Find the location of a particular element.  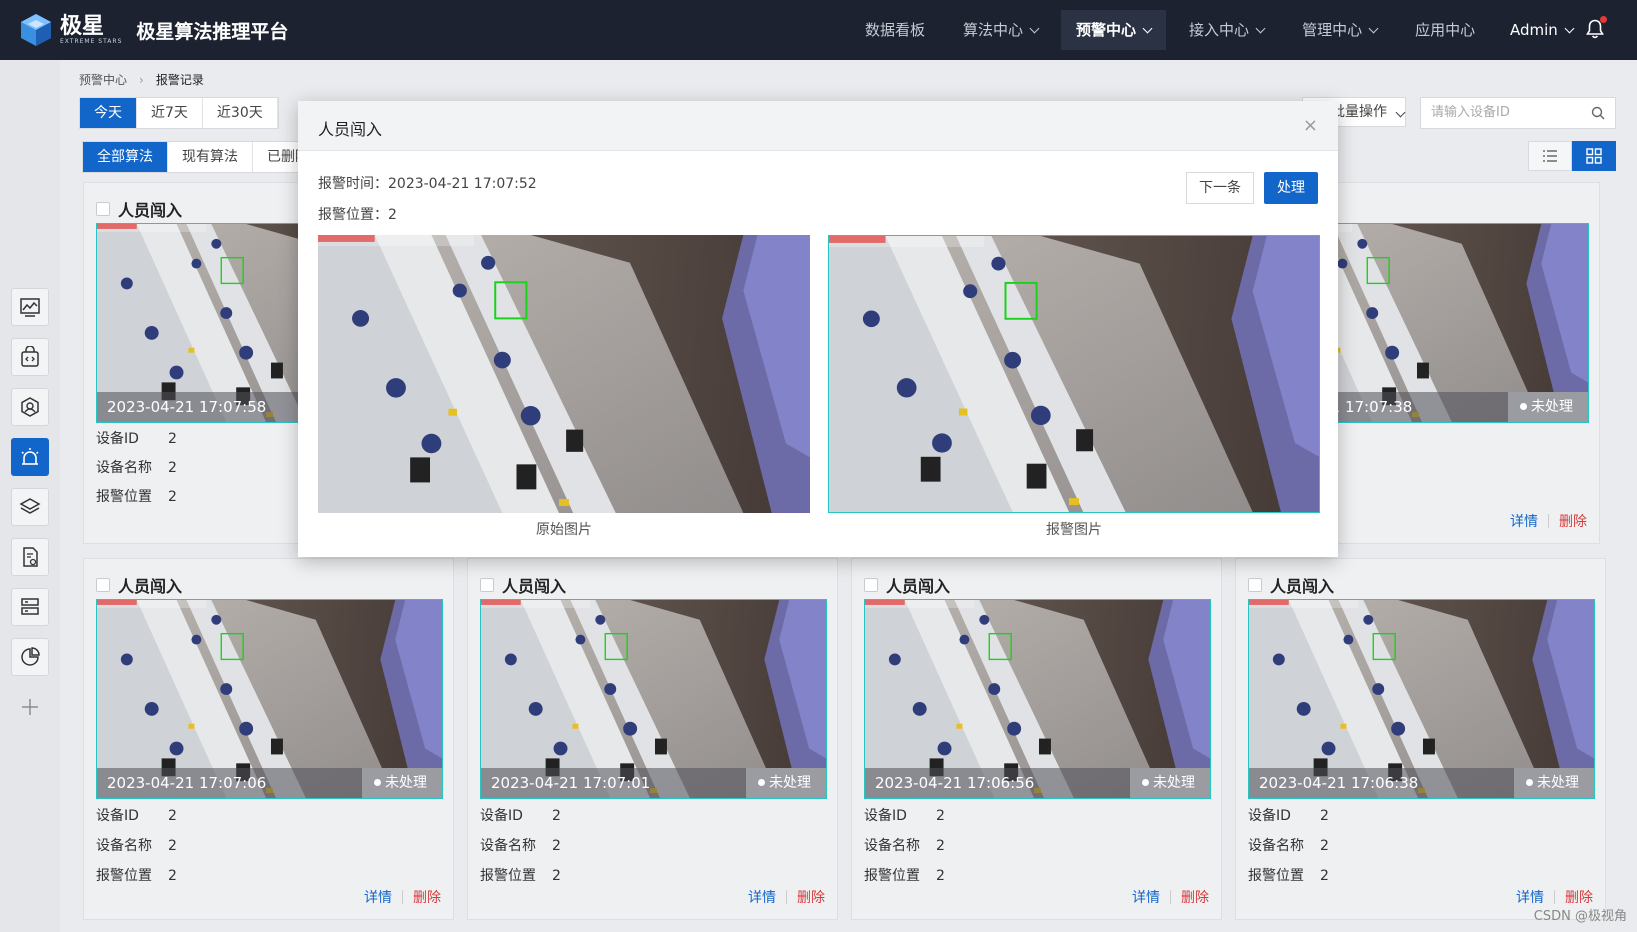

next-button: 下一条 is located at coordinates (1220, 188).